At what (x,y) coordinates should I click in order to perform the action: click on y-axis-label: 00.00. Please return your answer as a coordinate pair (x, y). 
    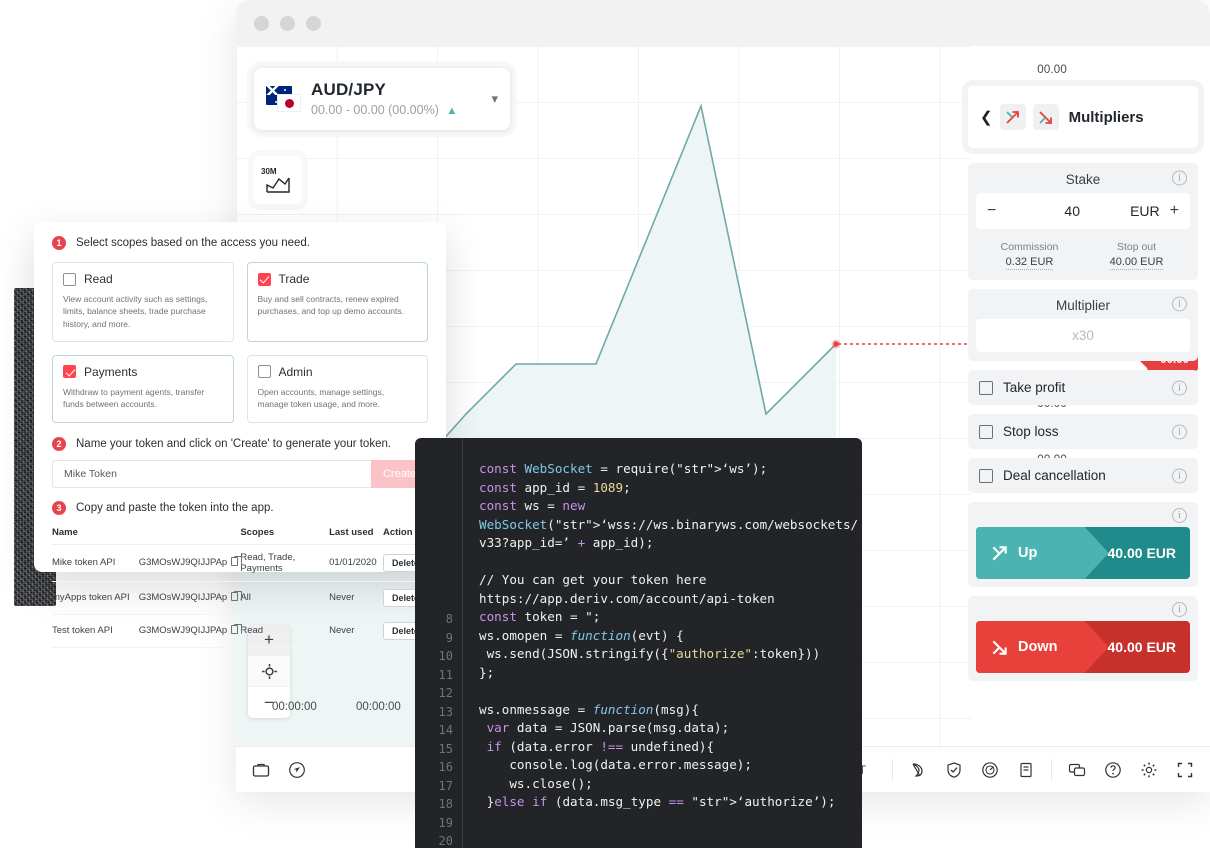
    Looking at the image, I should click on (1052, 70).